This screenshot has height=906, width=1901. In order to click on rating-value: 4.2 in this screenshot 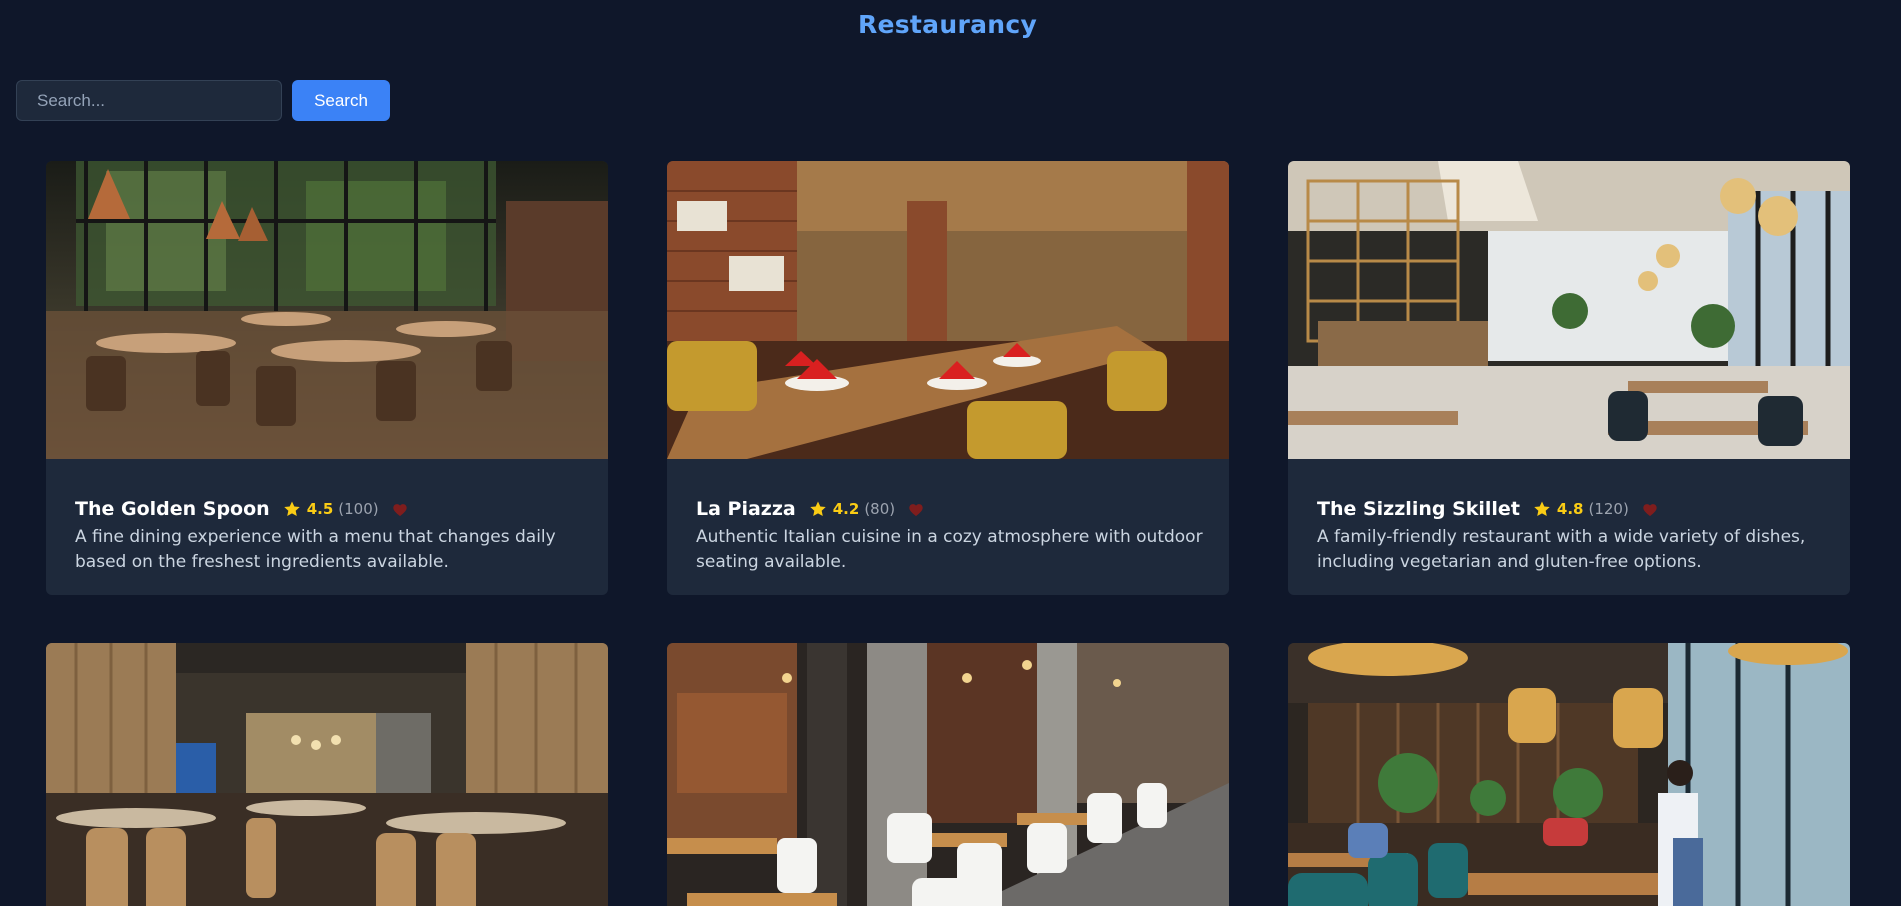, I will do `click(846, 509)`.